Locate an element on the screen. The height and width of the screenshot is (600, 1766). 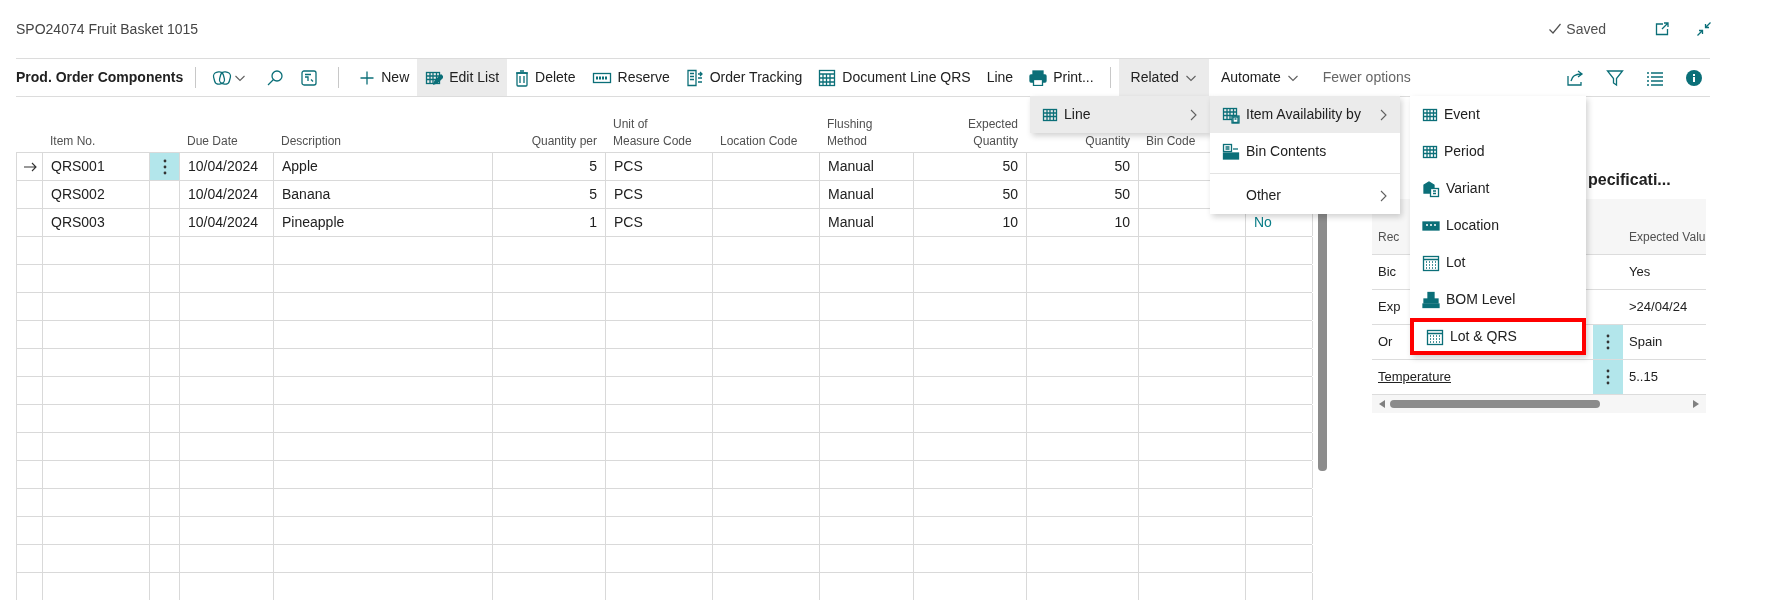
column-header: Description is located at coordinates (311, 141).